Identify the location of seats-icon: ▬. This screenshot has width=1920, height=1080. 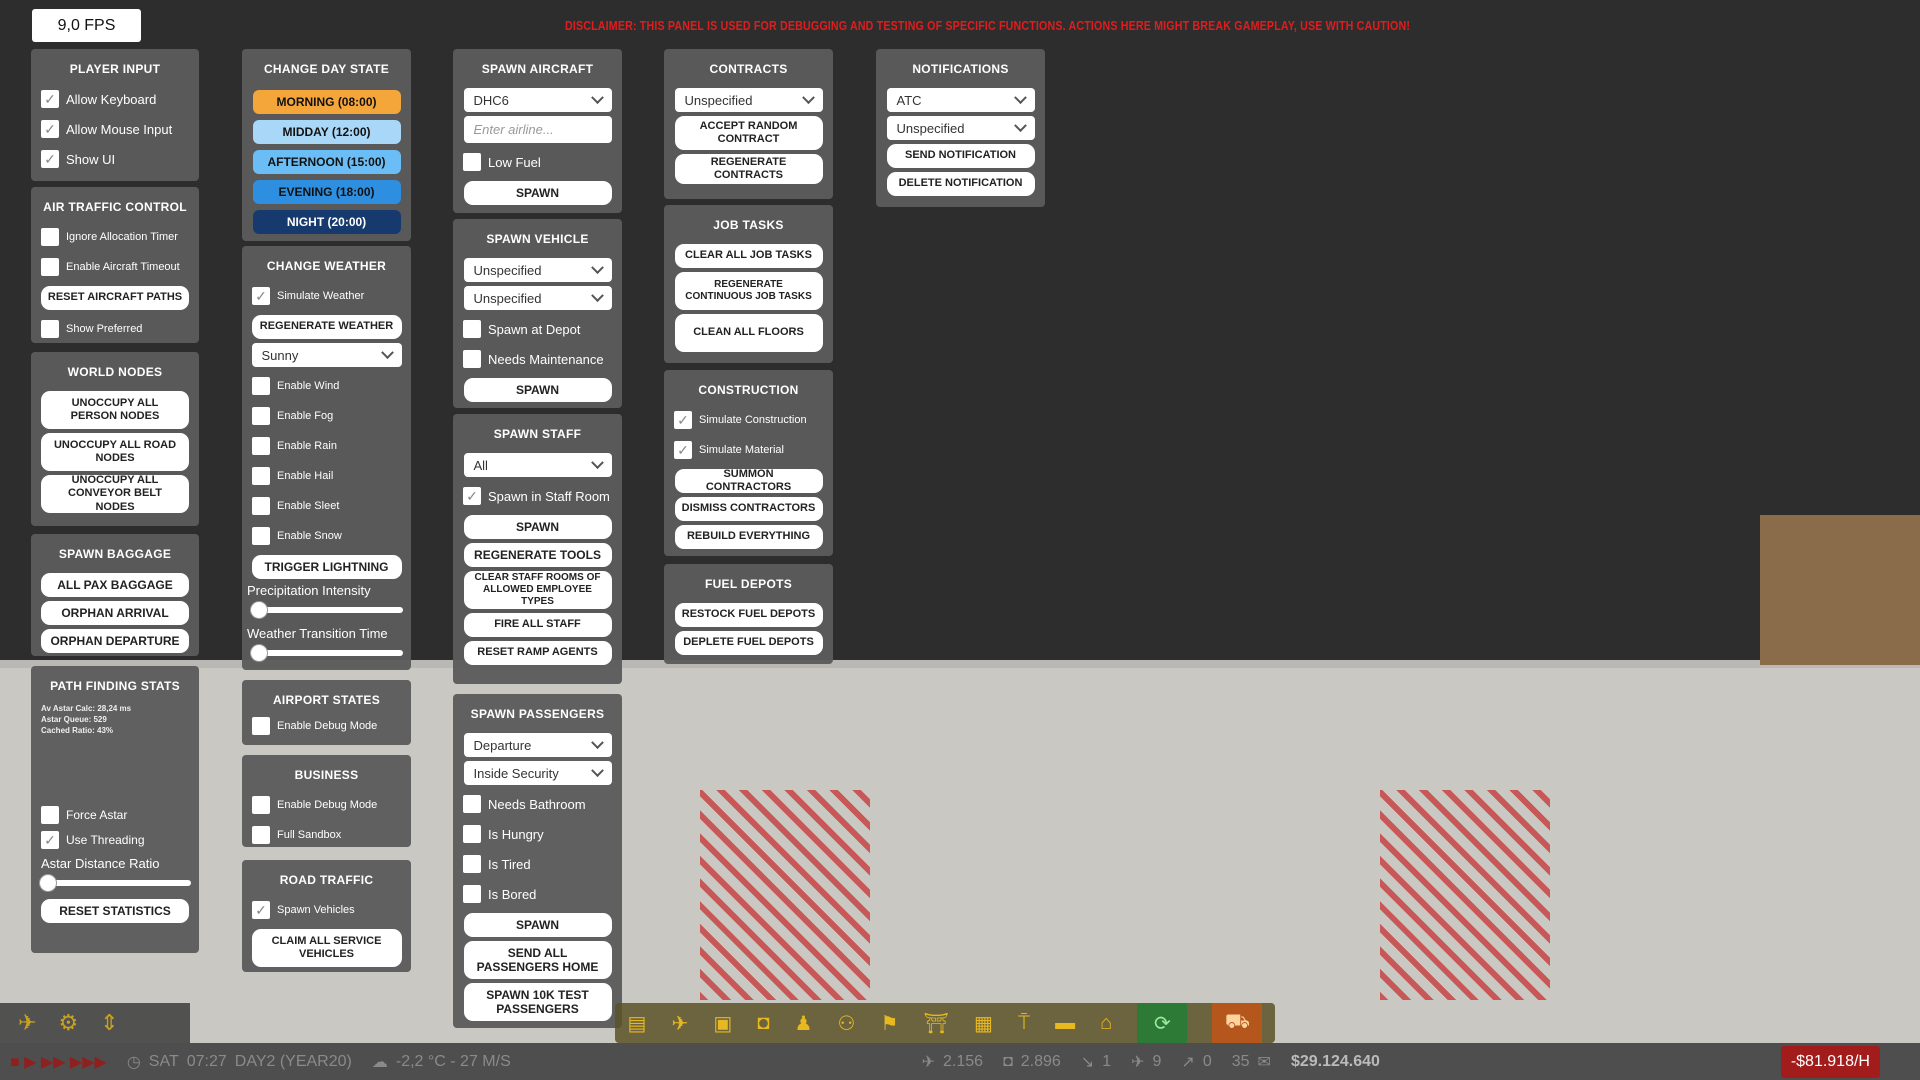
(1065, 1023).